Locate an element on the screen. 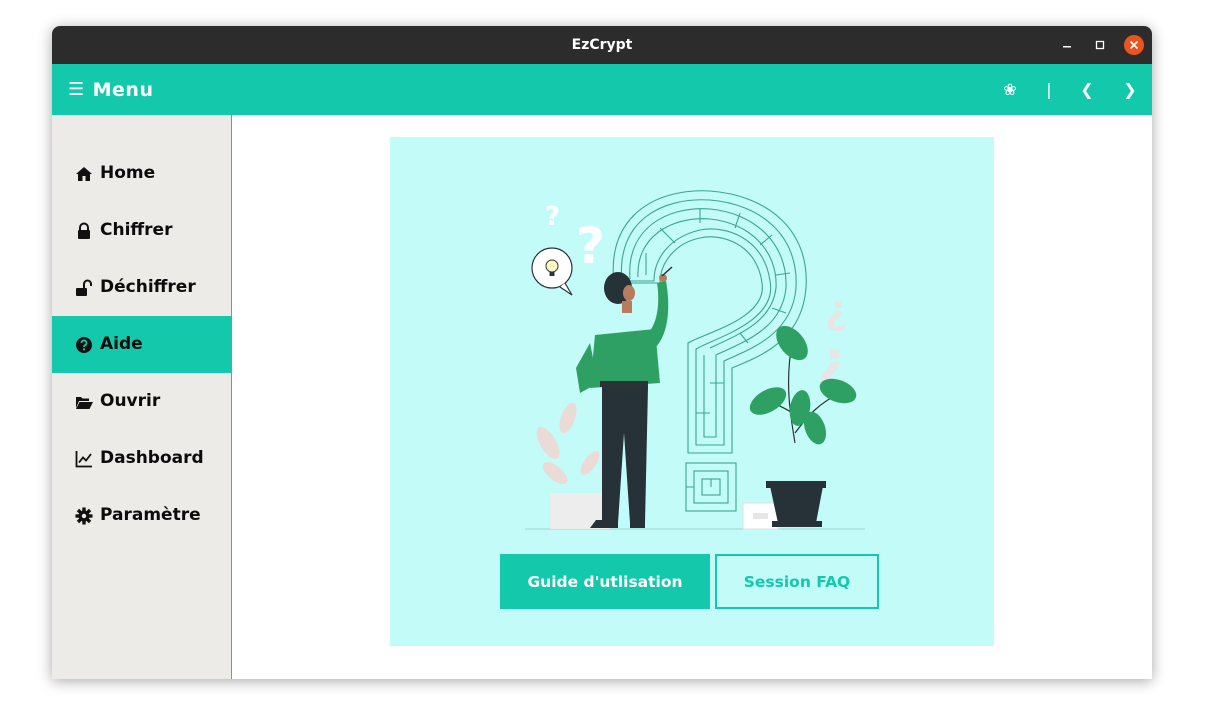 This screenshot has width=1209, height=703. sidebar-item-chiffrer: Chiffrer is located at coordinates (141, 230).